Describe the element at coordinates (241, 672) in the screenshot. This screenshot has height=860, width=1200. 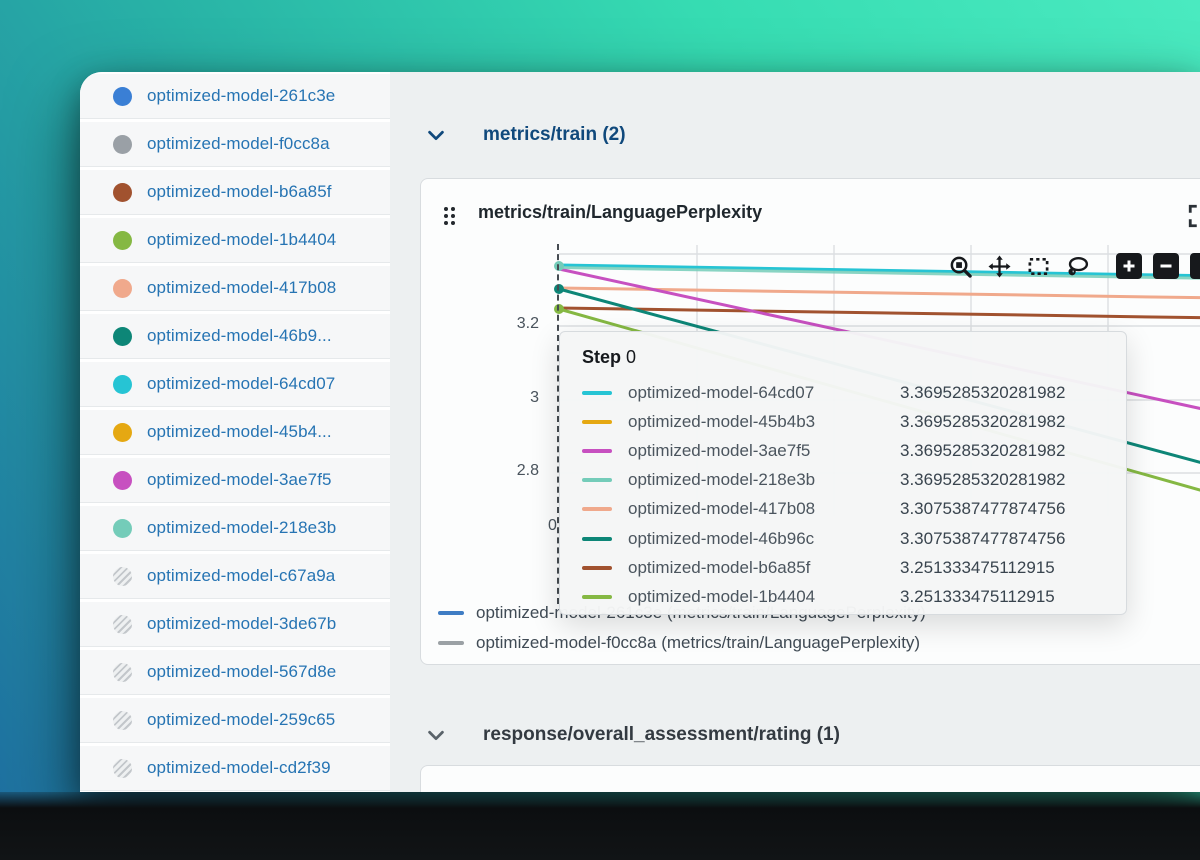
I see `run-link: optimized-model-567d8e` at that location.